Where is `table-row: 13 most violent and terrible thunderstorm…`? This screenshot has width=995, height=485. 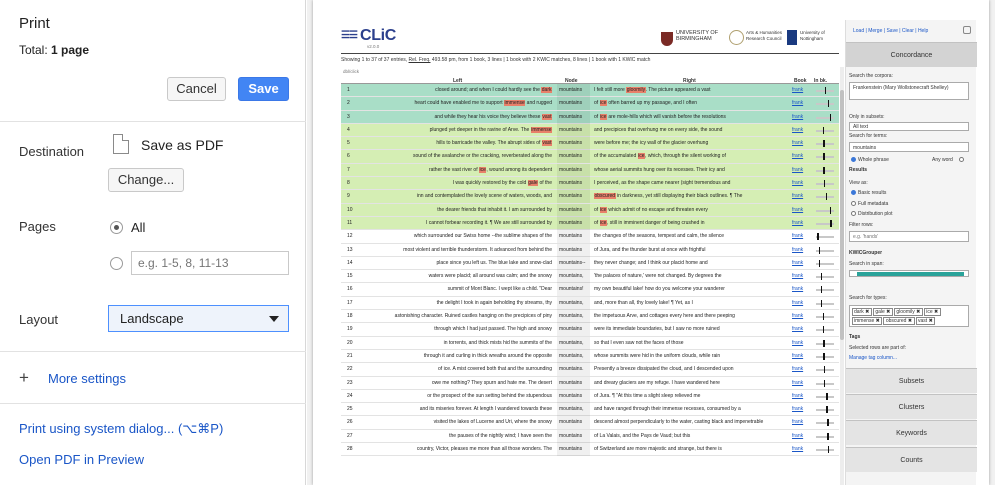 table-row: 13 most violent and terrible thunderstorm… is located at coordinates (590, 250).